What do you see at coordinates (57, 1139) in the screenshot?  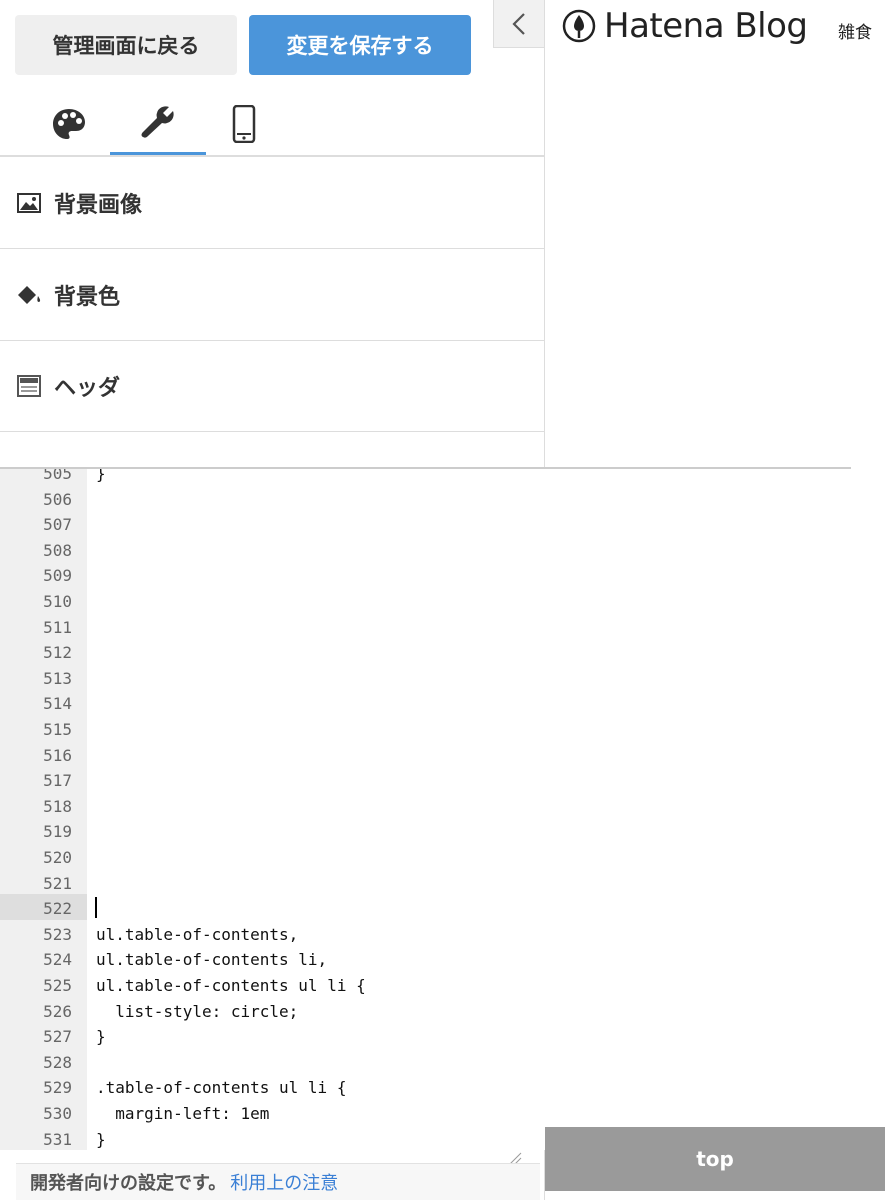 I see `line-number: 531` at bounding box center [57, 1139].